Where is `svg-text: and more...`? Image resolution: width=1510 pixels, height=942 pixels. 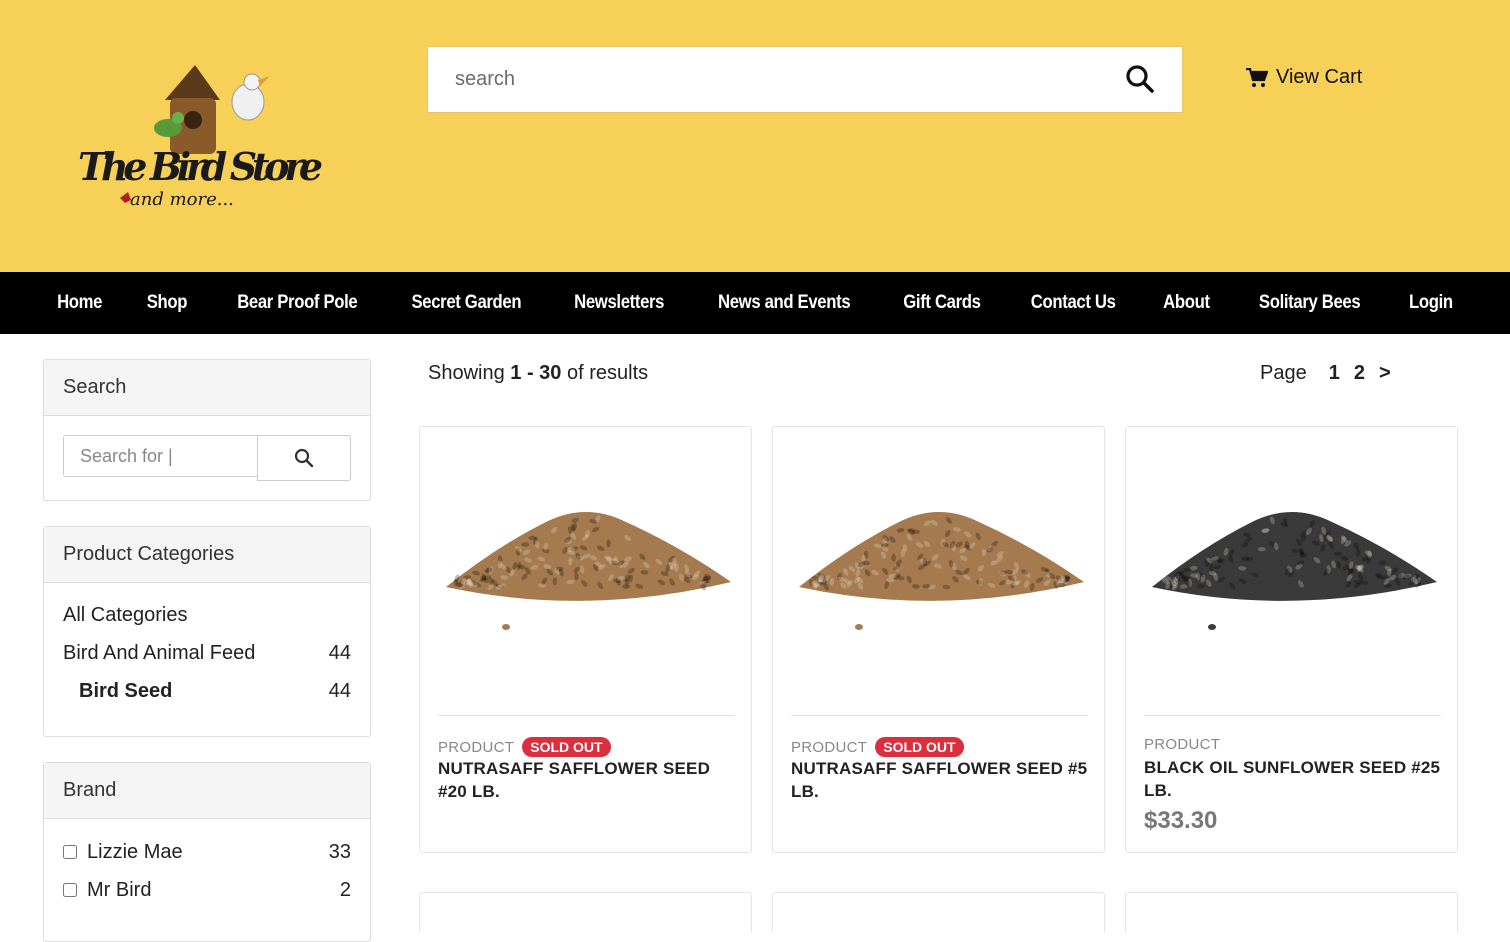 svg-text: and more... is located at coordinates (182, 199).